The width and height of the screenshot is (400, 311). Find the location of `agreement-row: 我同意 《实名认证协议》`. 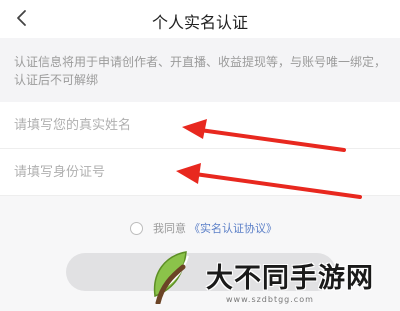

agreement-row: 我同意 《实名认证协议》 is located at coordinates (203, 228).